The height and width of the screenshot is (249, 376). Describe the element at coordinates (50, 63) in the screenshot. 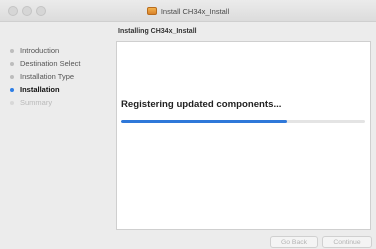

I see `step-label: Destination Select` at that location.